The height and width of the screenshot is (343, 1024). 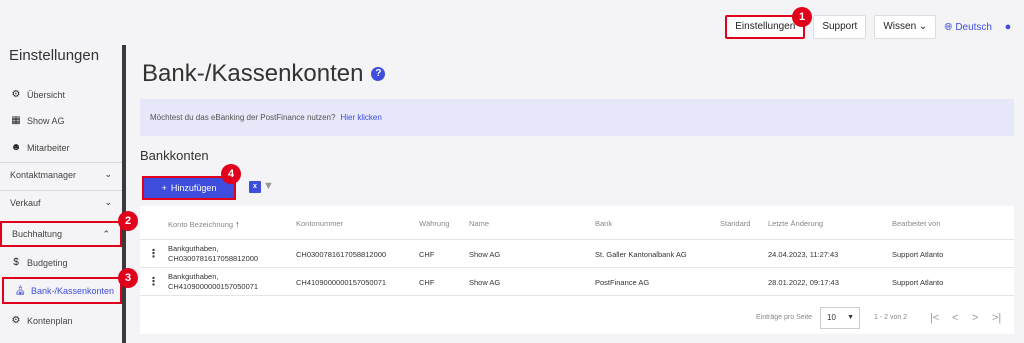 I want to click on sidebar-item-label: Verkauf, so click(x=25, y=202).